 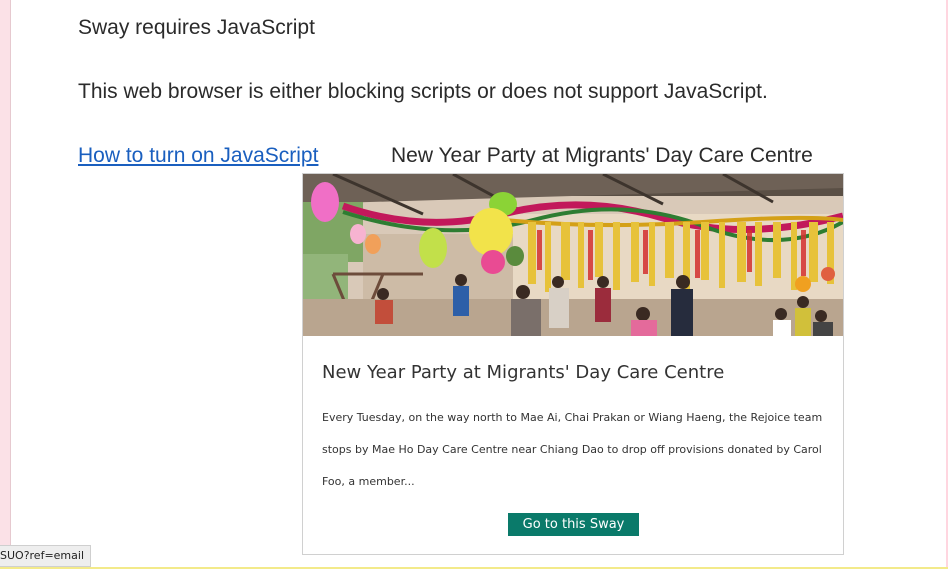 What do you see at coordinates (573, 524) in the screenshot?
I see `go-to-sway-button: Go to this Sway` at bounding box center [573, 524].